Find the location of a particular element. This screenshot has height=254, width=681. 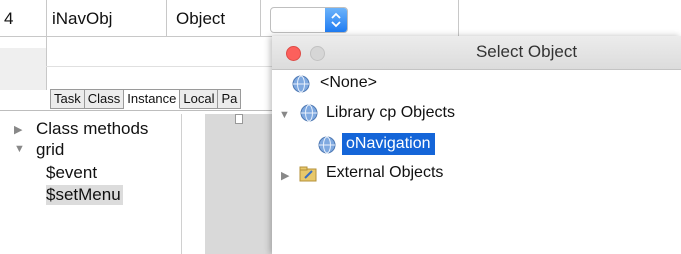

row-number: 4 is located at coordinates (9, 18).